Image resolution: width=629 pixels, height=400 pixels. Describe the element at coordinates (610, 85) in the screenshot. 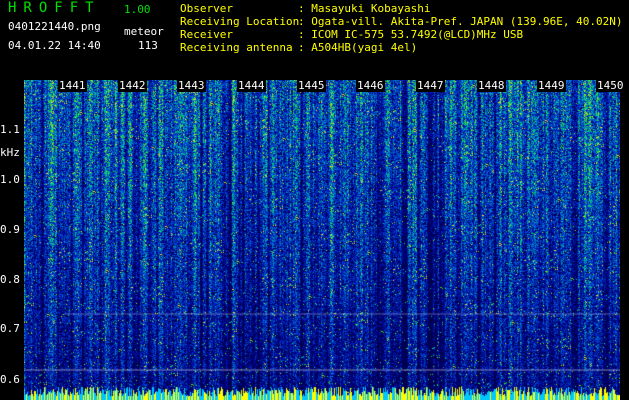

I see `time-tick-1450: 1450` at that location.